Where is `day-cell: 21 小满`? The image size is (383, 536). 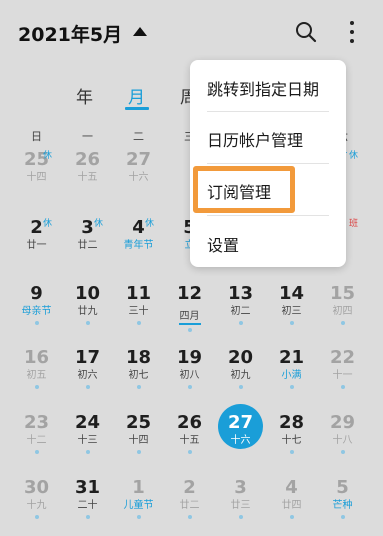
day-cell: 21 小满 is located at coordinates (291, 377).